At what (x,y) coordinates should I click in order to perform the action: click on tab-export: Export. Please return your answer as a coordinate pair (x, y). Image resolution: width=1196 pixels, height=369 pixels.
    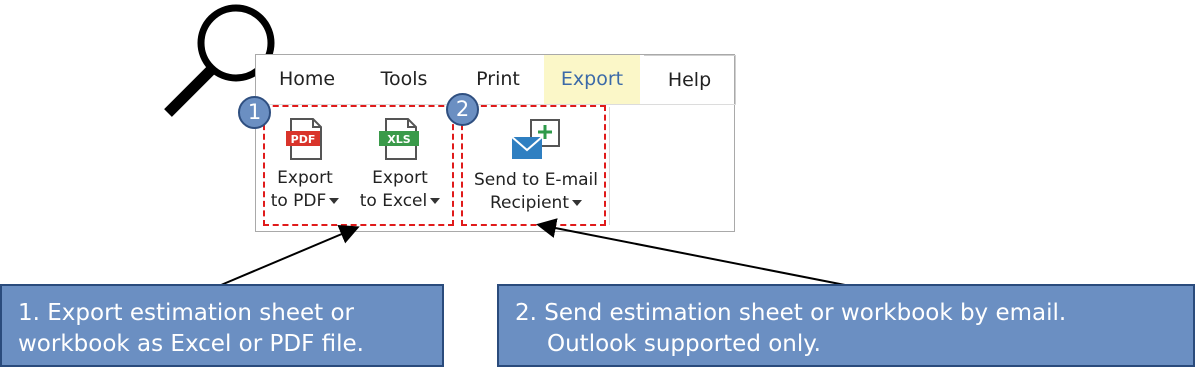
    Looking at the image, I should click on (592, 79).